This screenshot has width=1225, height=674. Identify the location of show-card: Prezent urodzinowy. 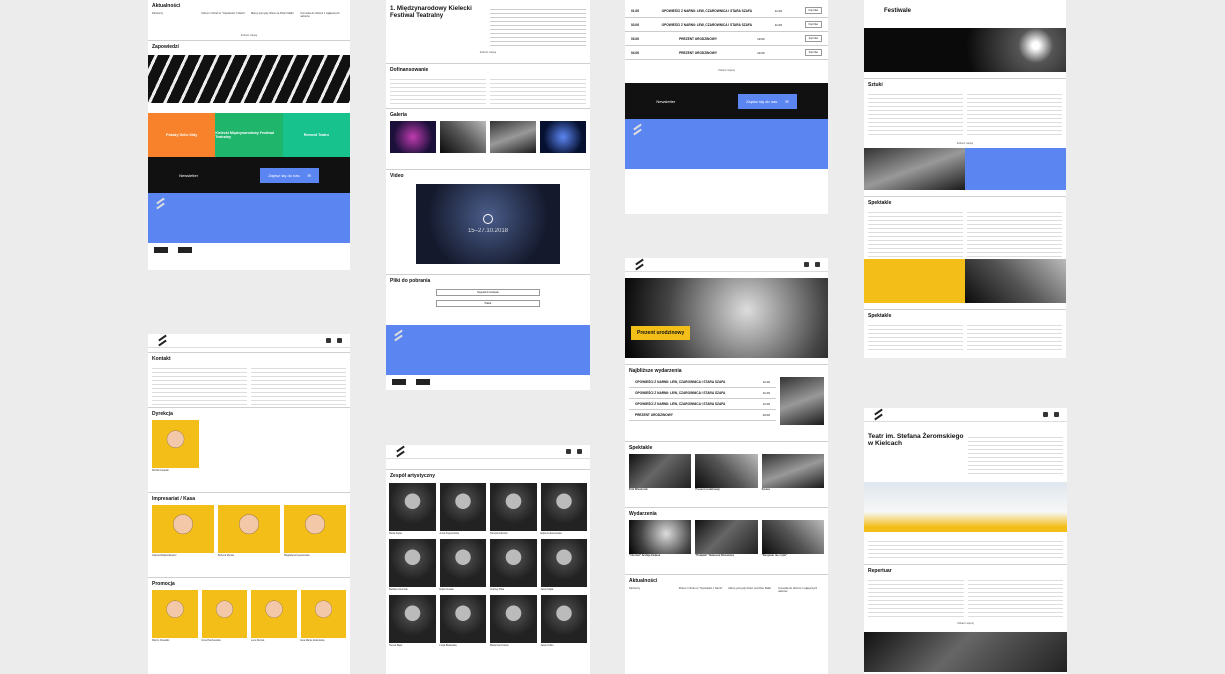
(726, 472).